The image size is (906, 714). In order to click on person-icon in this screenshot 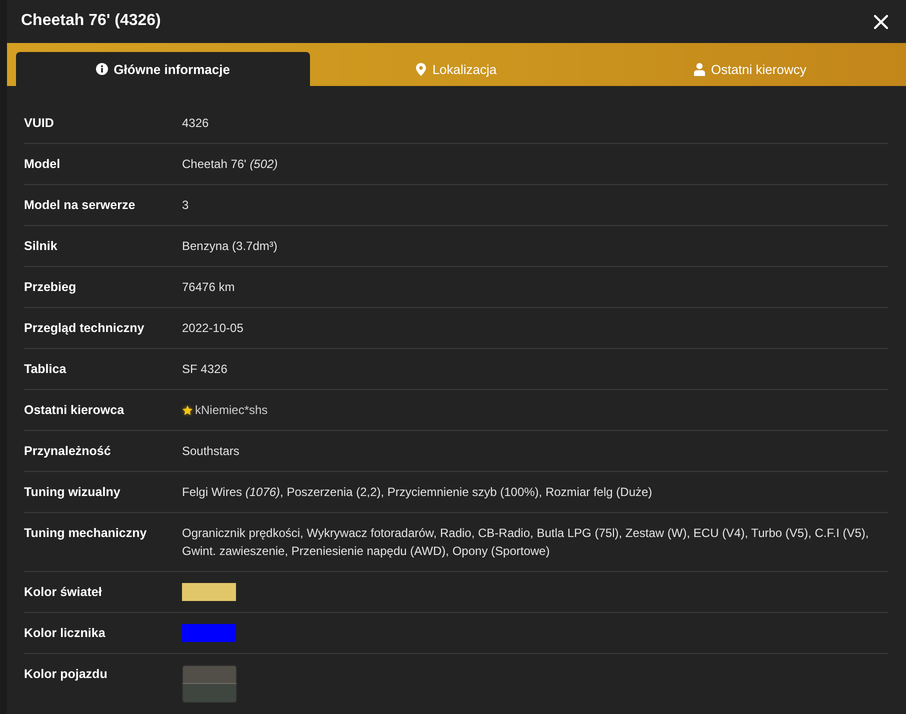, I will do `click(699, 69)`.